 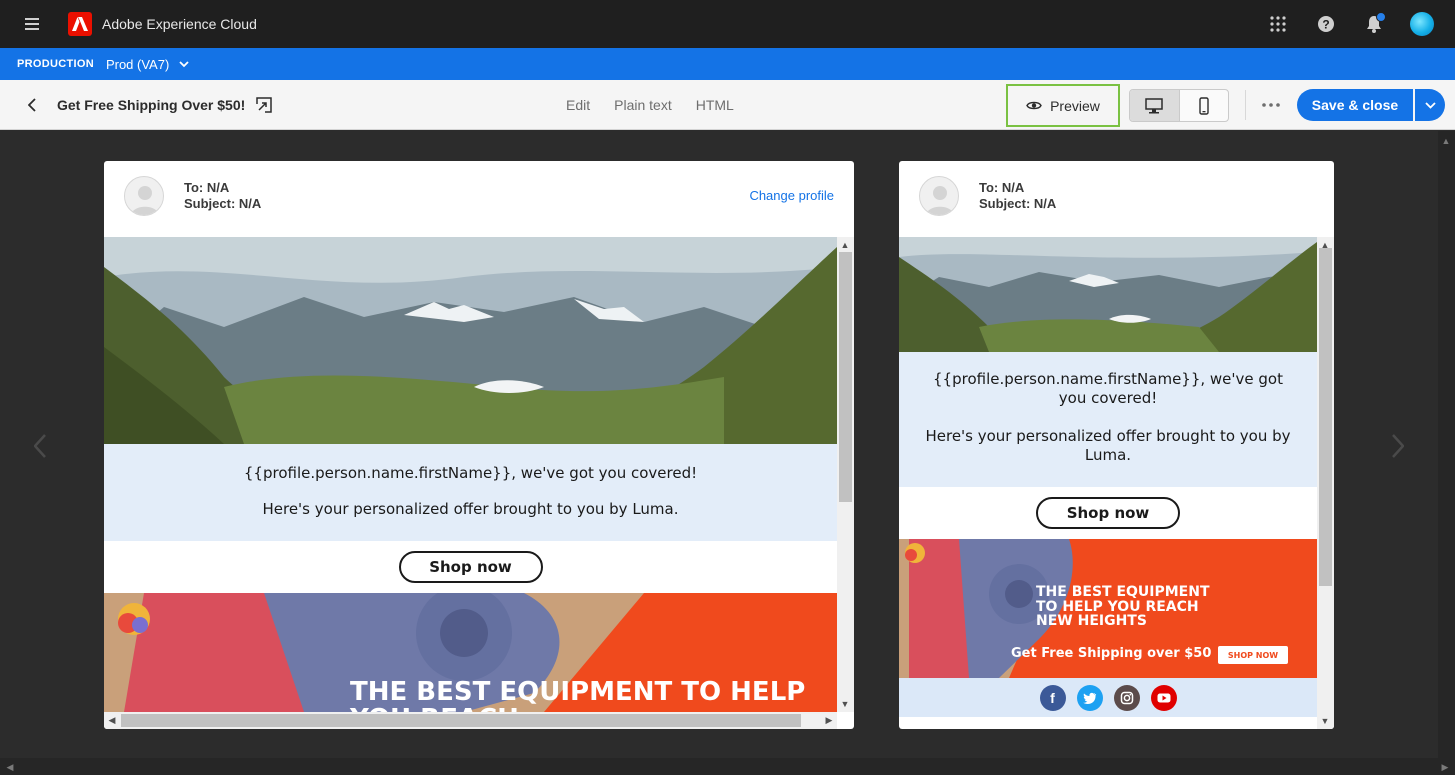 I want to click on social-links: f, so click(x=1108, y=697).